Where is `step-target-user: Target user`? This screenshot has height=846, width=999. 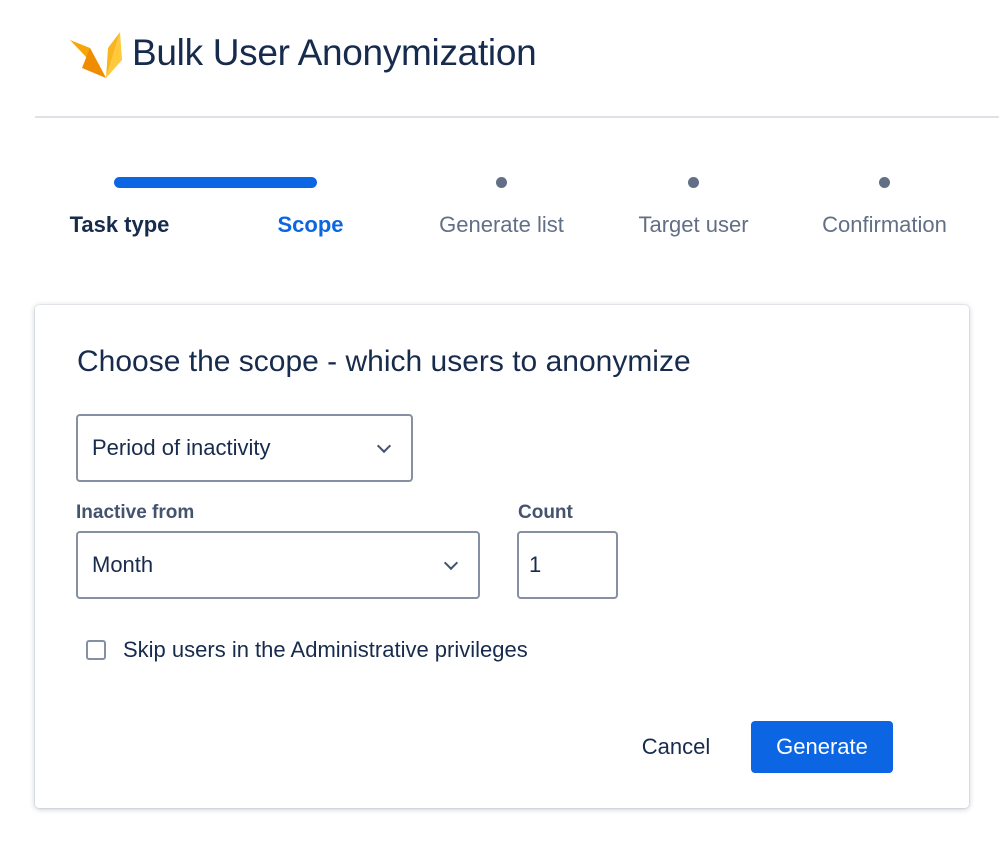 step-target-user: Target user is located at coordinates (693, 224).